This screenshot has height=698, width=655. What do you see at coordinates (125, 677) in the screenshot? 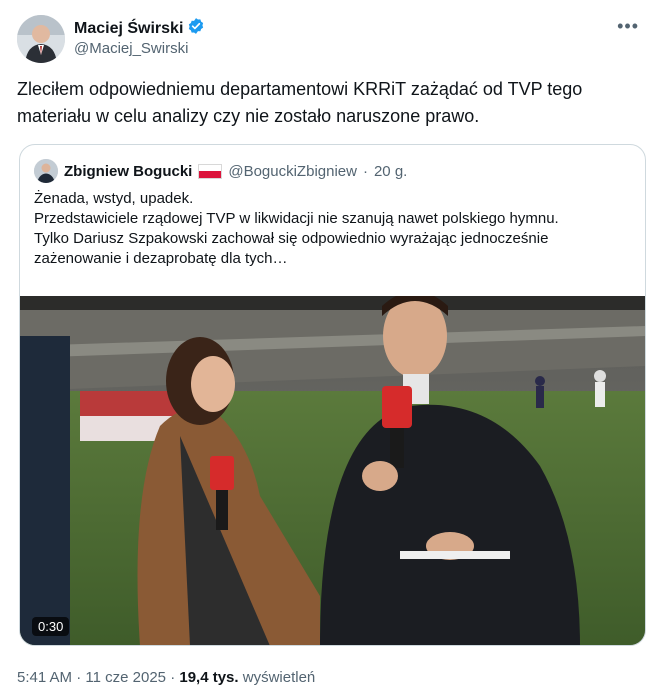
I see `tweet-date: 11 cze 2025` at bounding box center [125, 677].